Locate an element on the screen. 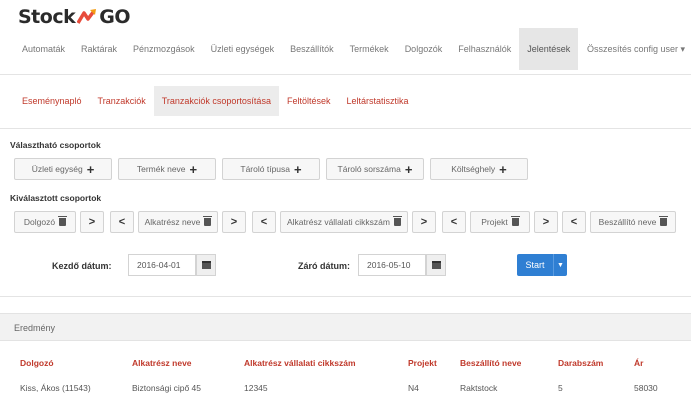 Image resolution: width=691 pixels, height=396 pixels. nav-item-penzmozgasok: Pénzmozgások is located at coordinates (164, 49).